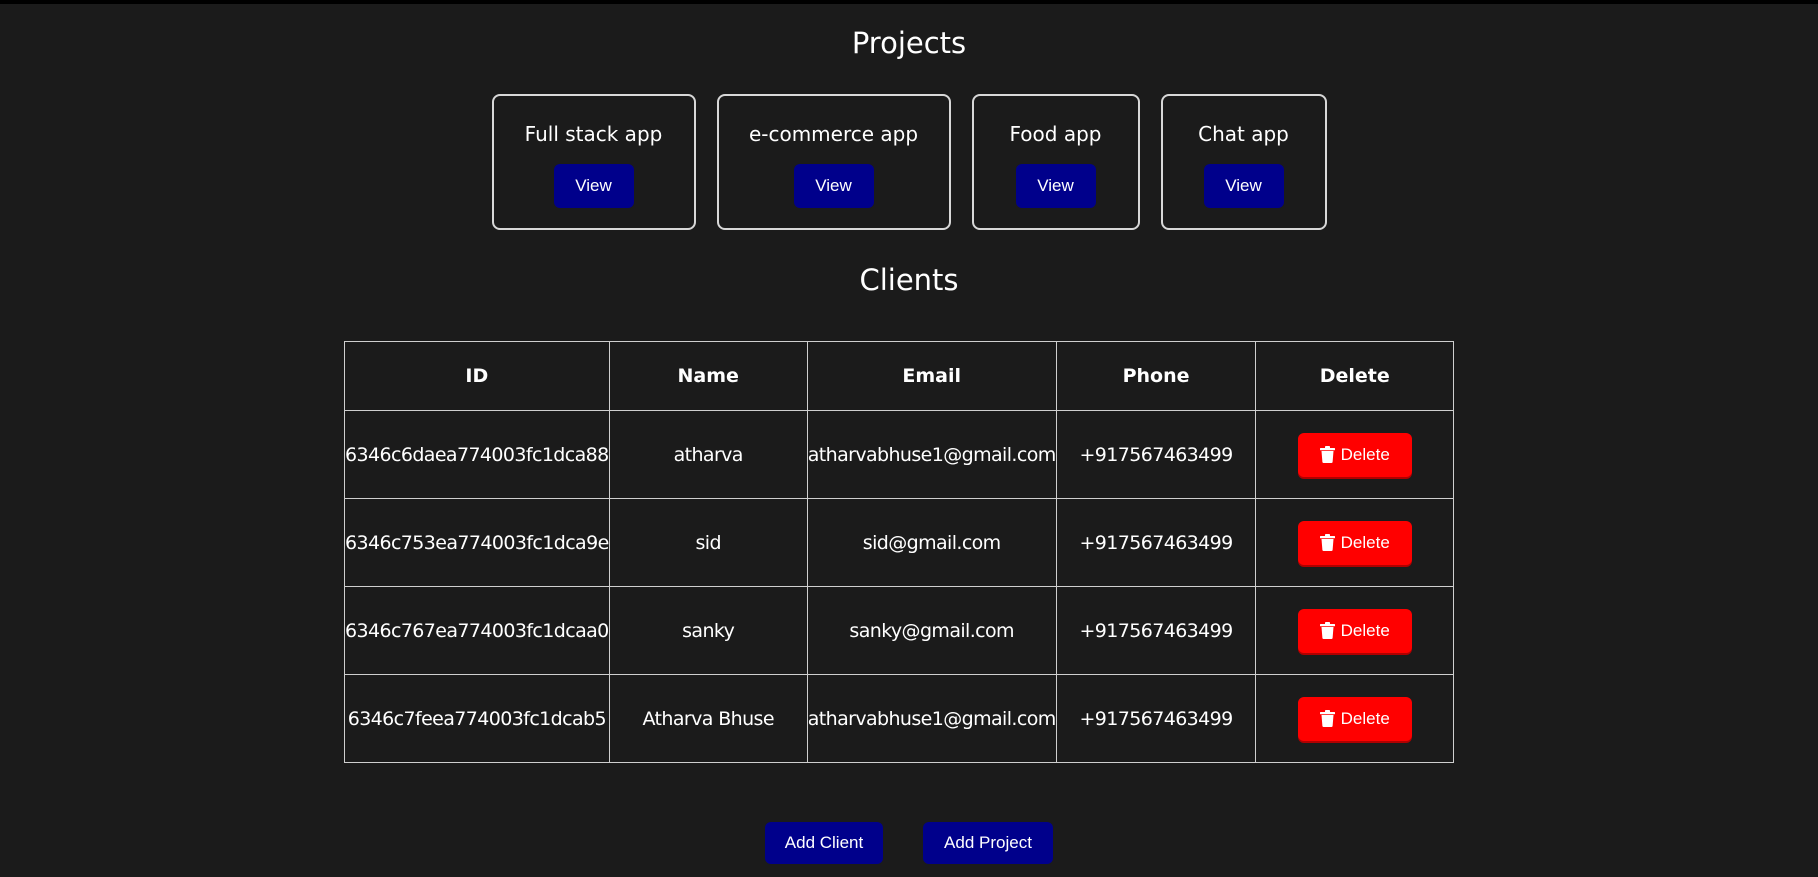  Describe the element at coordinates (909, 280) in the screenshot. I see `clients-heading: Clients` at that location.